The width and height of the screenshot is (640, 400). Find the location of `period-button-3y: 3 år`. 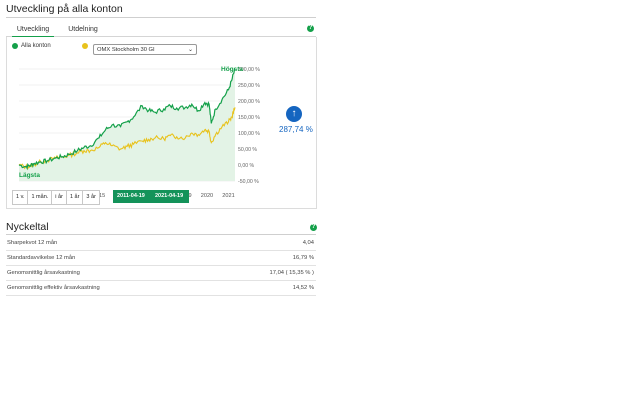

period-button-3y: 3 år is located at coordinates (91, 197).